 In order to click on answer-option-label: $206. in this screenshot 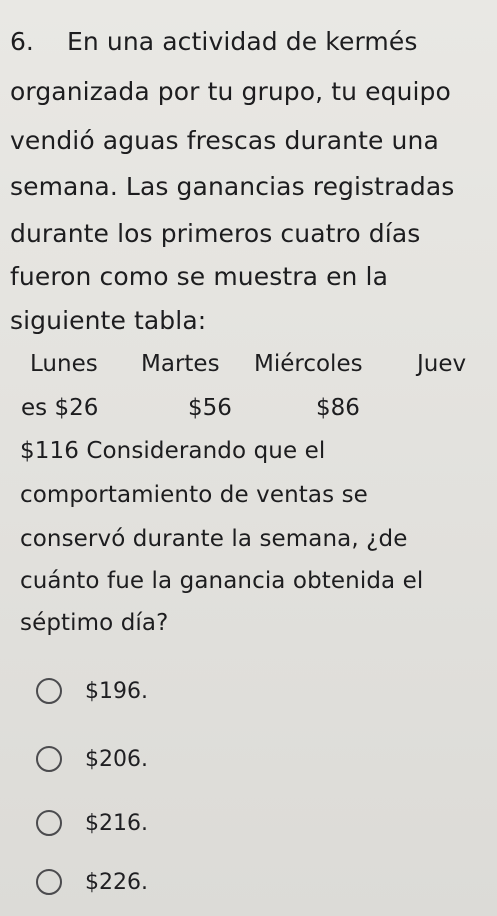, I will do `click(116, 759)`.